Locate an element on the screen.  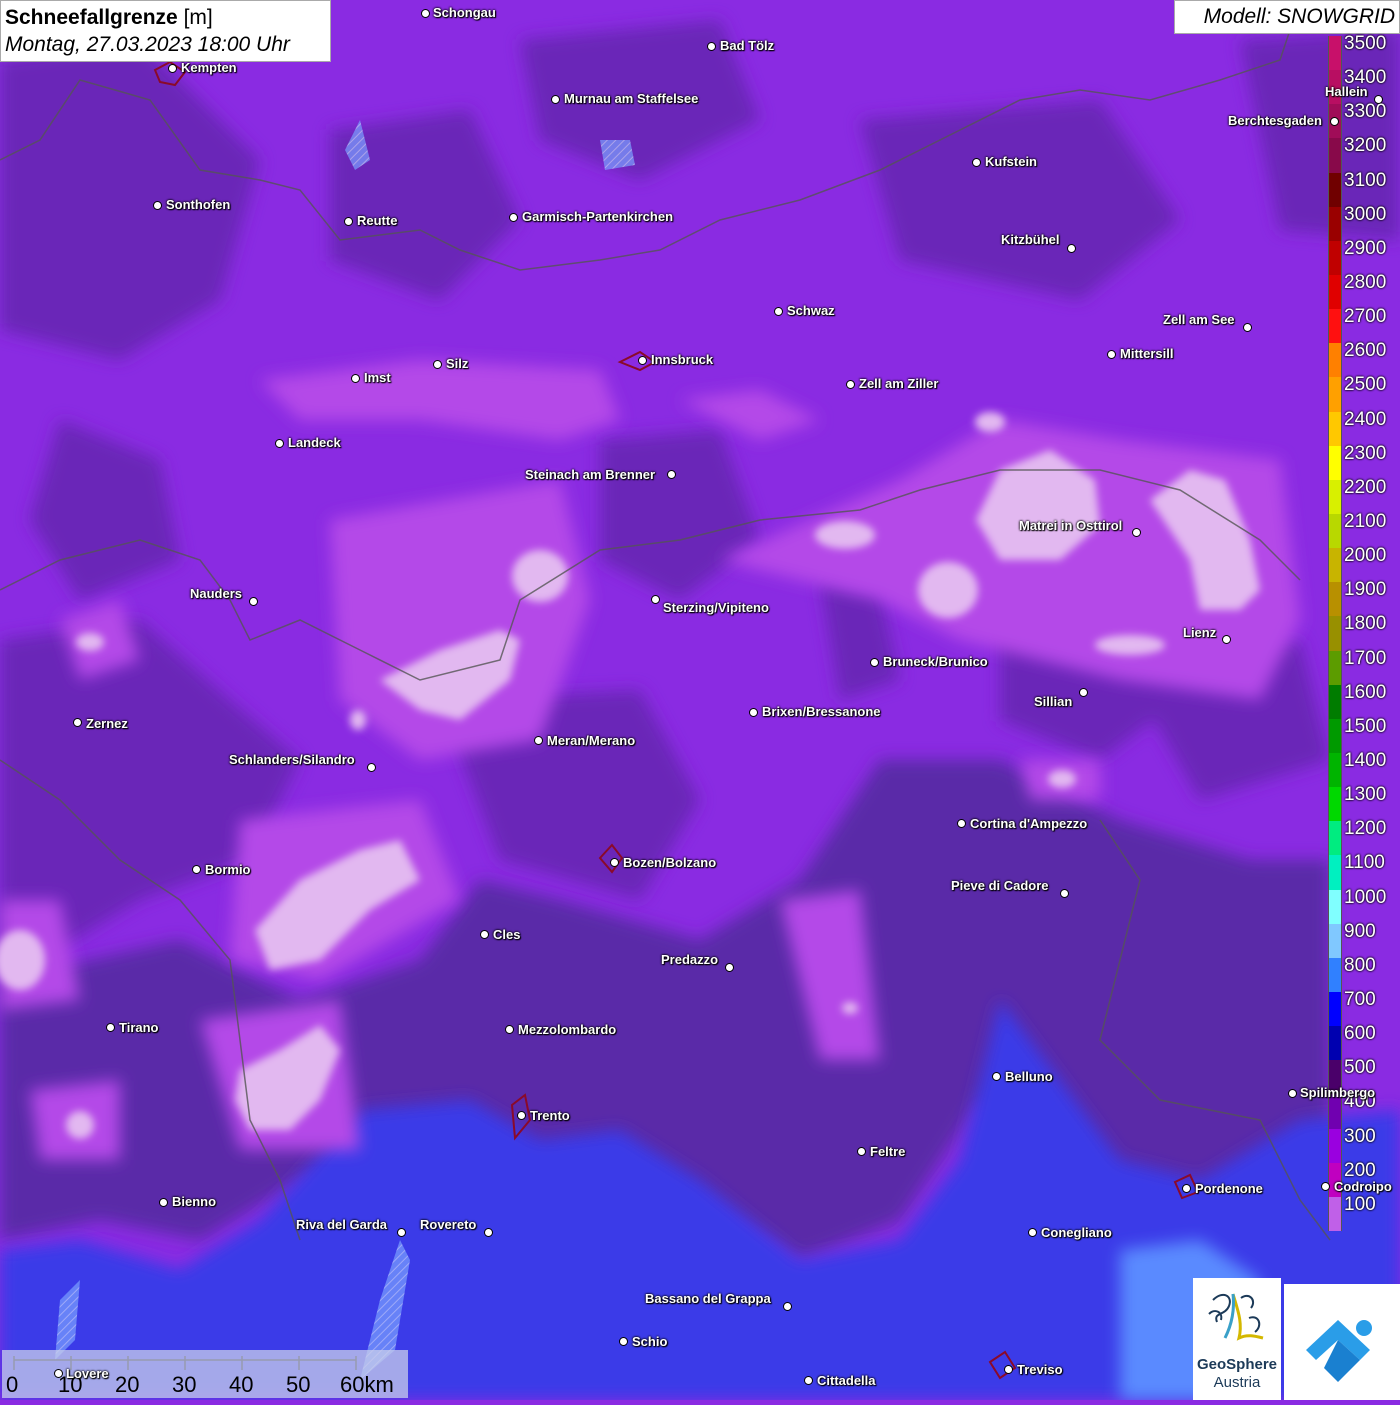
geosphere-name: GeoSphere is located at coordinates (1237, 1364).